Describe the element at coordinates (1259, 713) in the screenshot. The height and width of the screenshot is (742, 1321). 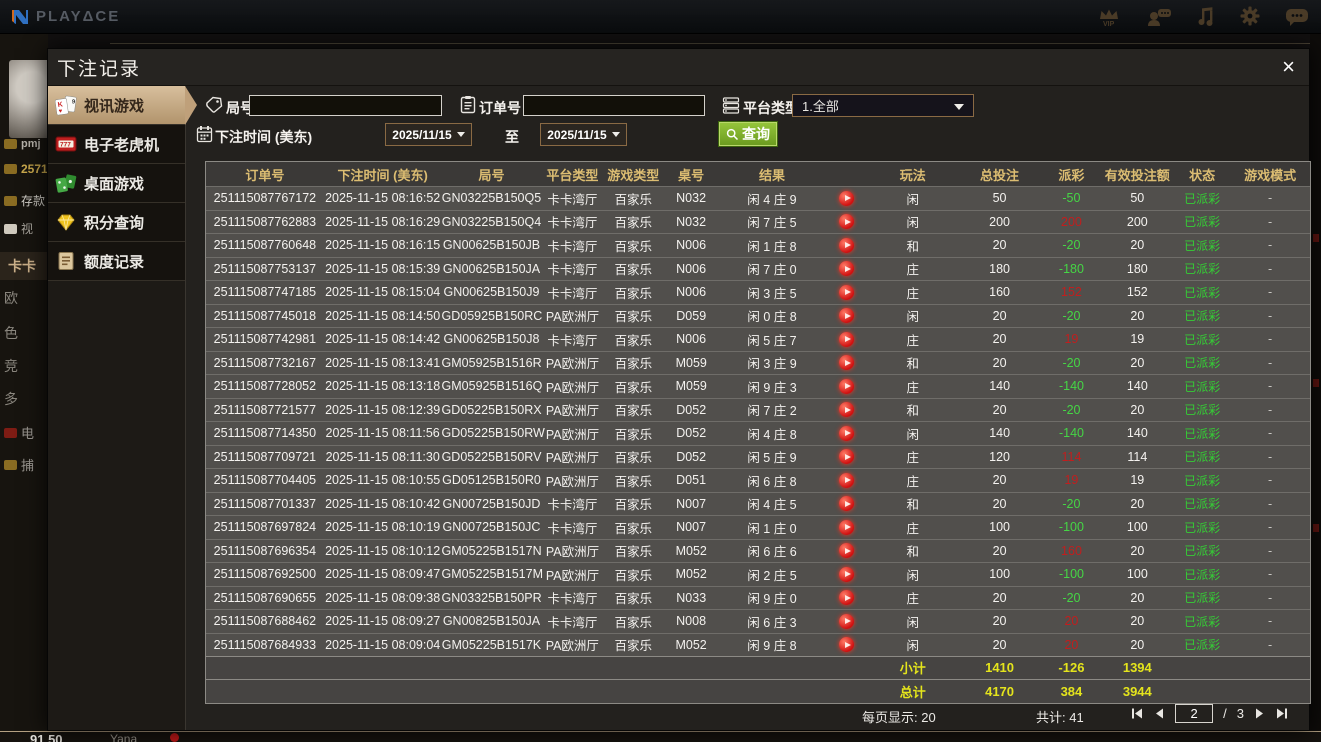
I see `next-page-icon` at that location.